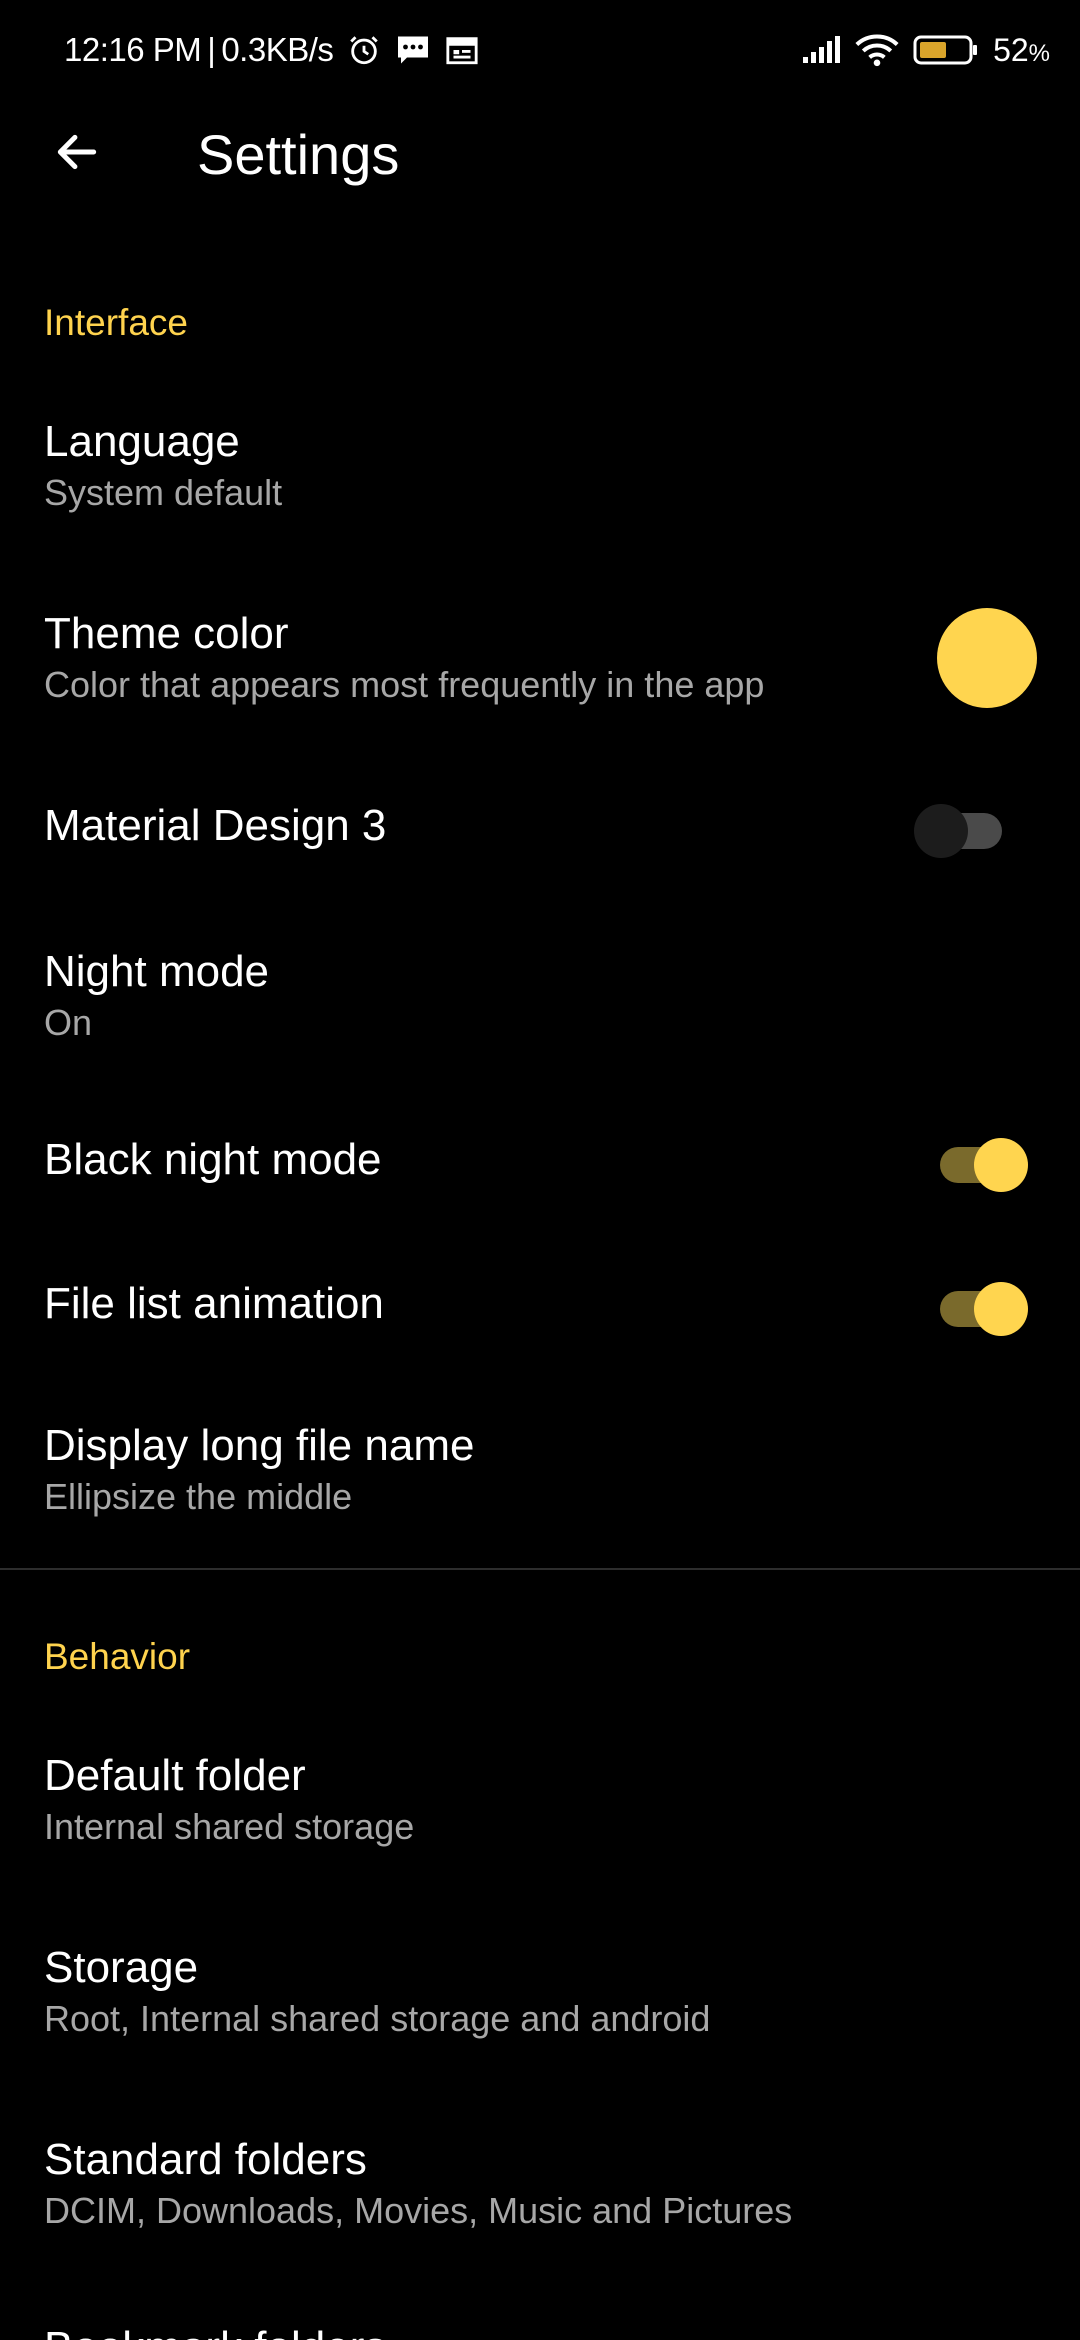 The width and height of the screenshot is (1080, 2340). What do you see at coordinates (215, 825) in the screenshot?
I see `setting-title: Material Design 3` at bounding box center [215, 825].